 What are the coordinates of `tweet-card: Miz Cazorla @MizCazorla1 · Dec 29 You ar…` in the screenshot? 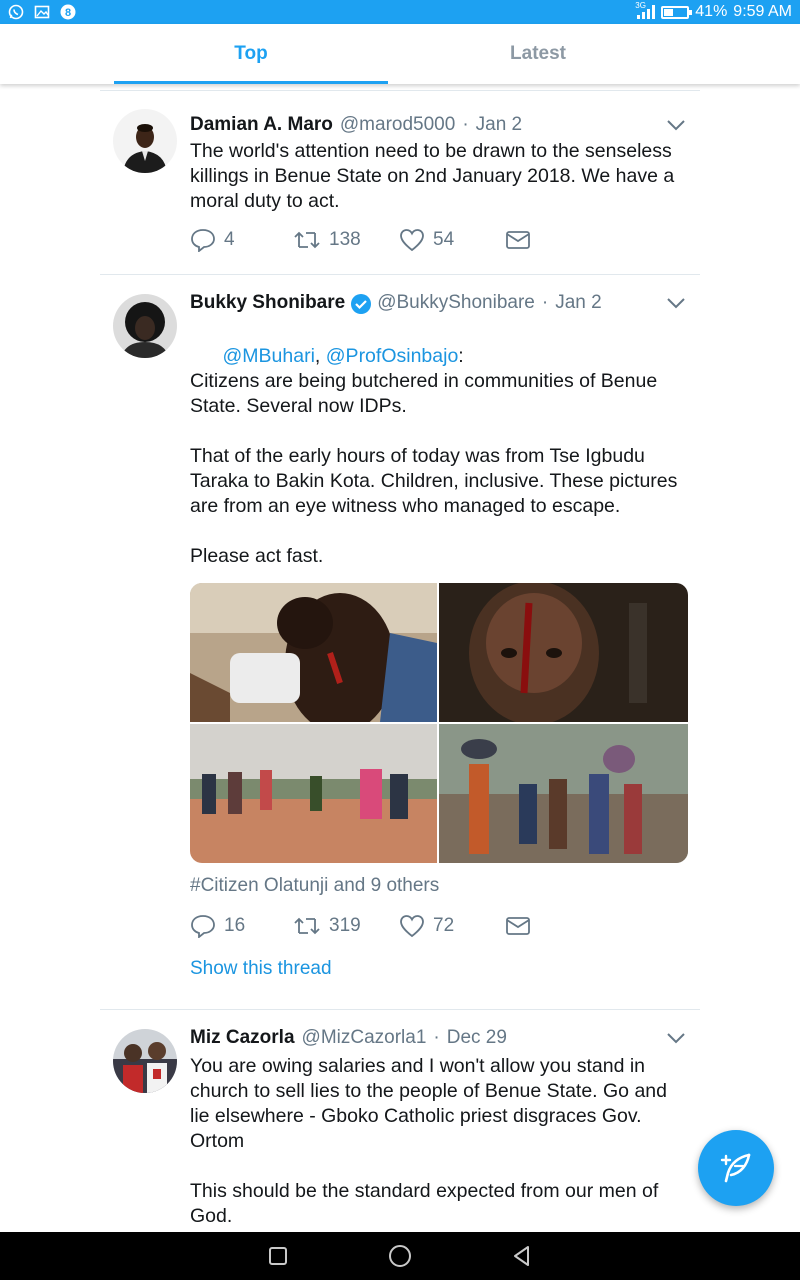 It's located at (400, 1121).